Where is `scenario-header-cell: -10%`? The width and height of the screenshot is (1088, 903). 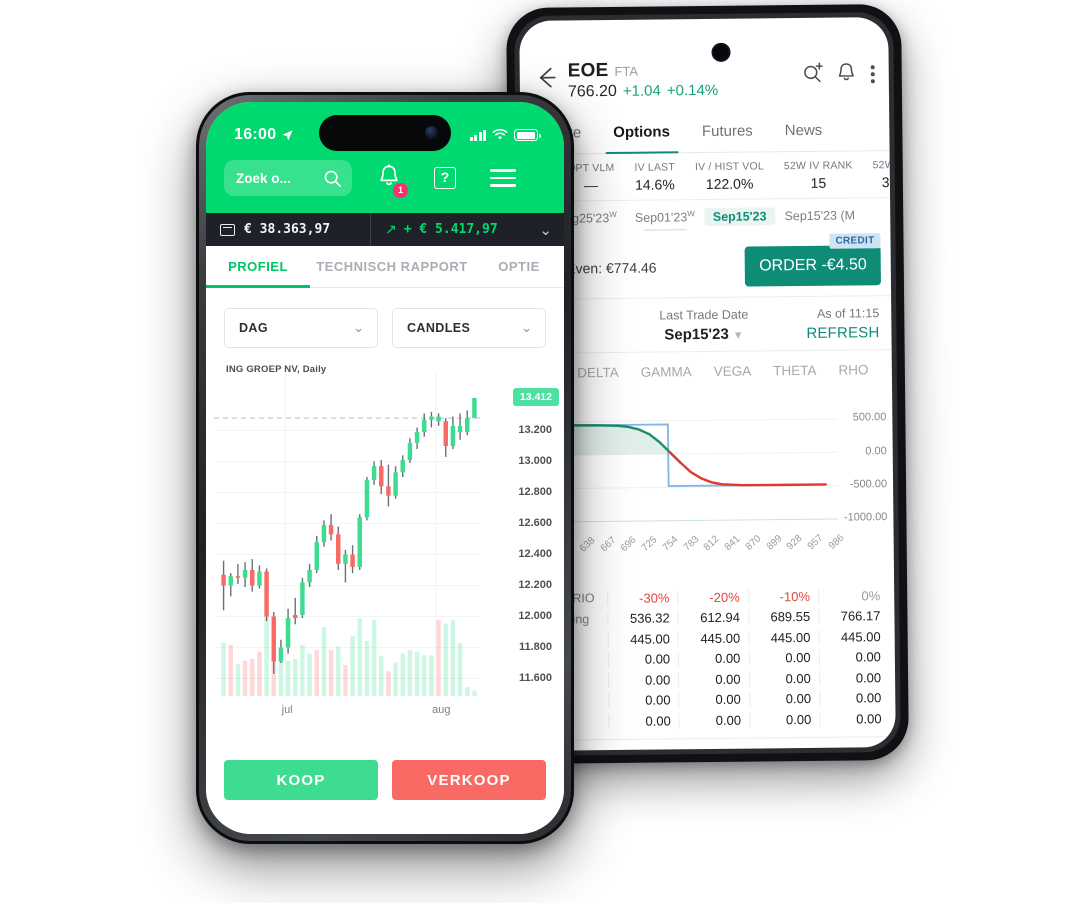
scenario-header-cell: -10% is located at coordinates (783, 596).